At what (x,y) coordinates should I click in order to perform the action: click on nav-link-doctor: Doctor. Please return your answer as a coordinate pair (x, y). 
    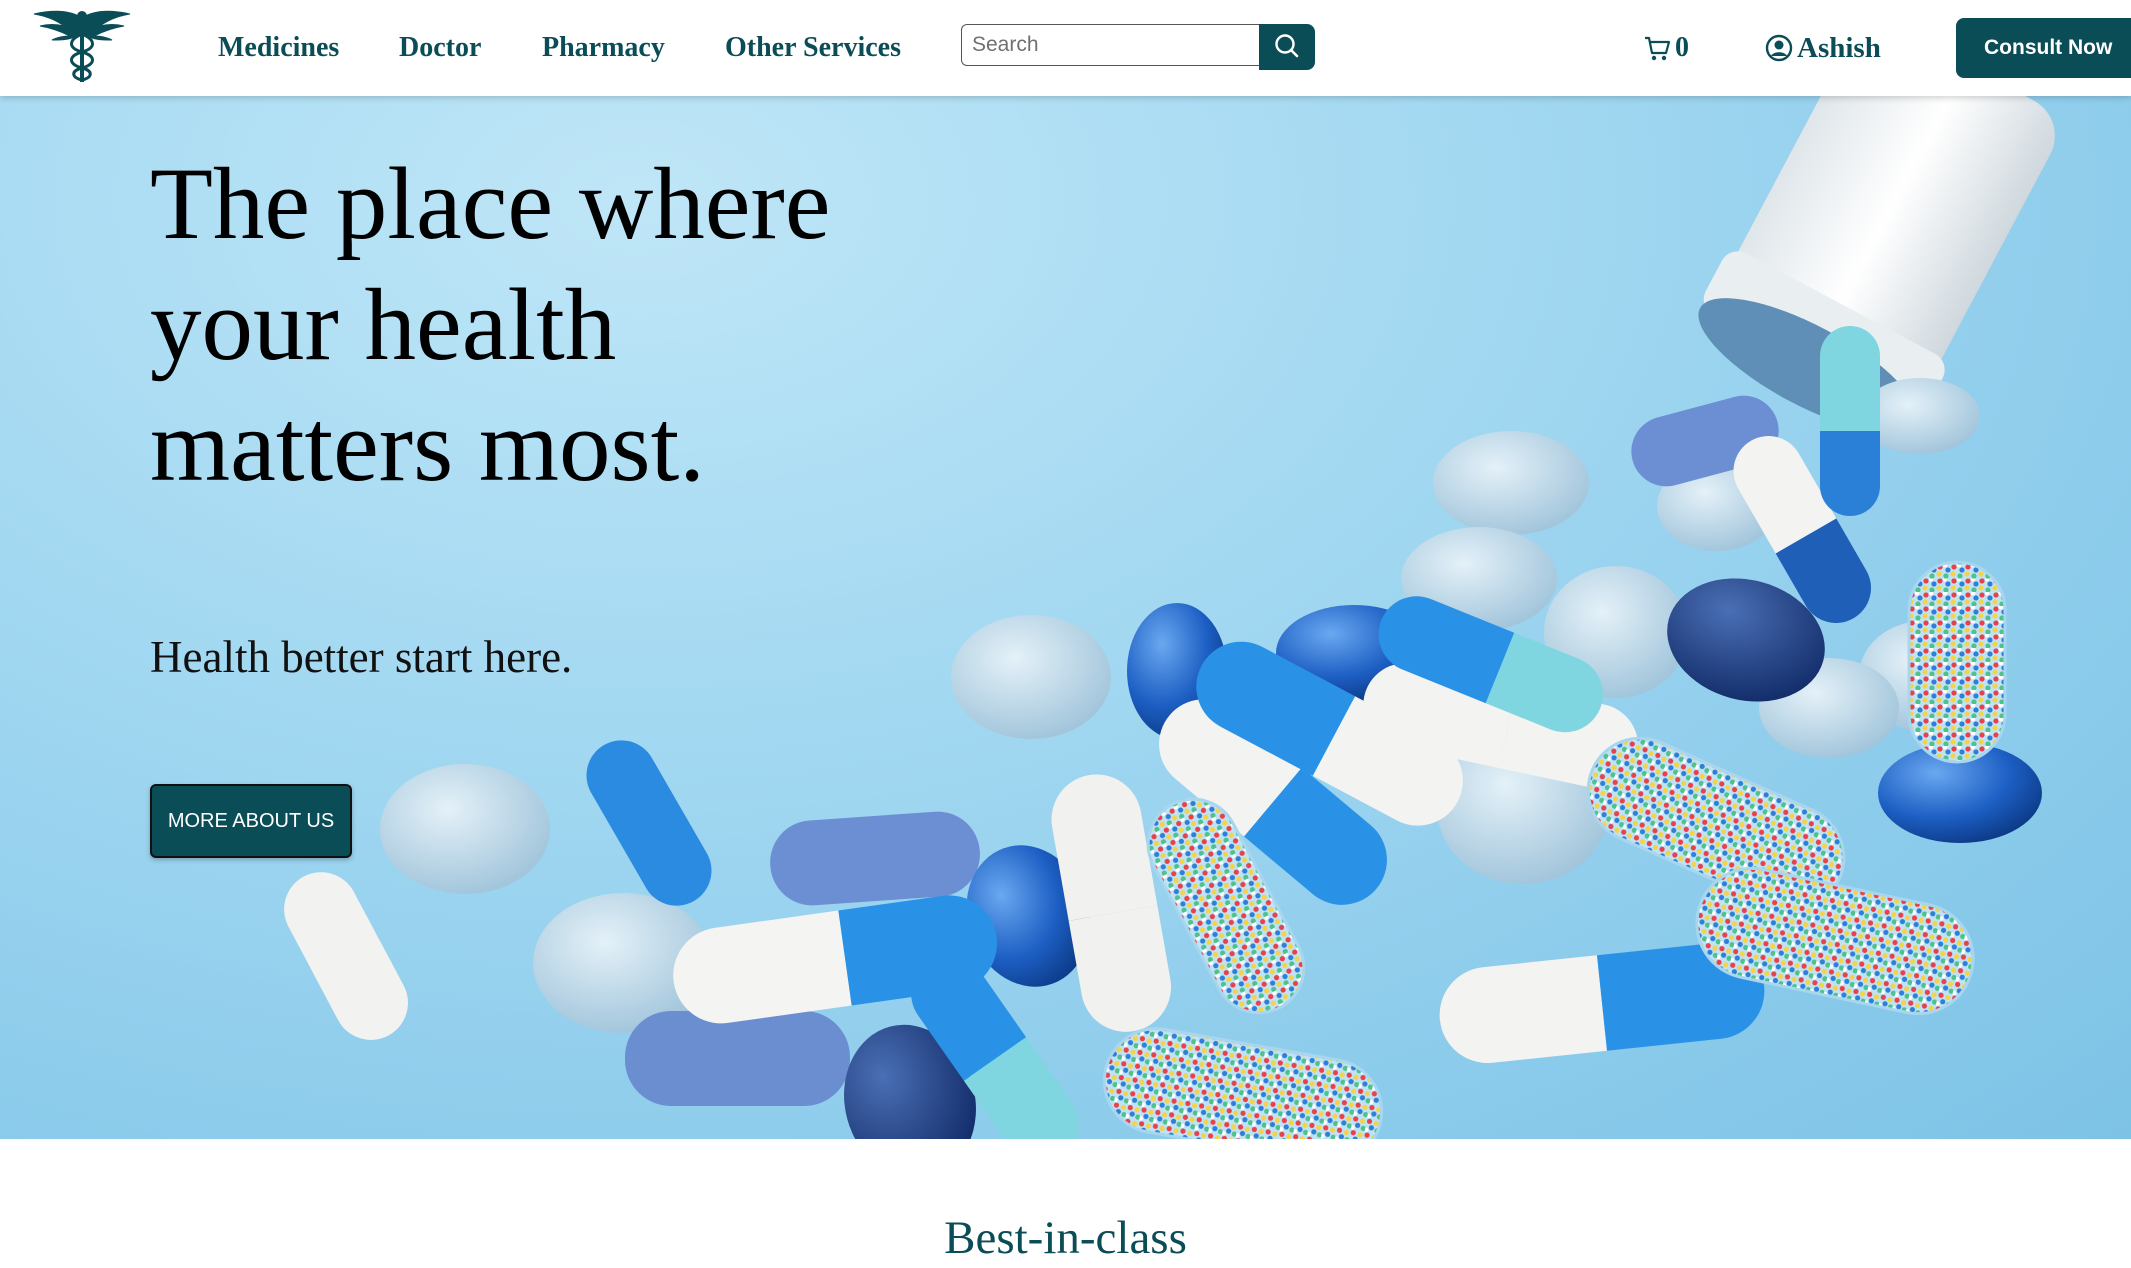
    Looking at the image, I should click on (440, 48).